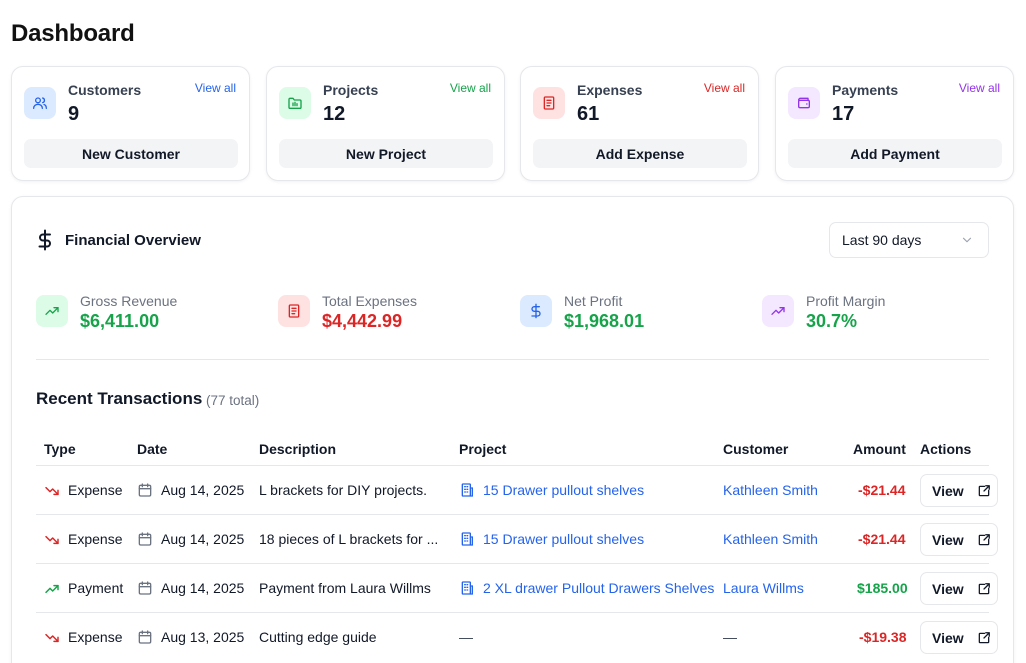 This screenshot has height=663, width=1026. Describe the element at coordinates (233, 400) in the screenshot. I see `transactions-count: (77 total)` at that location.